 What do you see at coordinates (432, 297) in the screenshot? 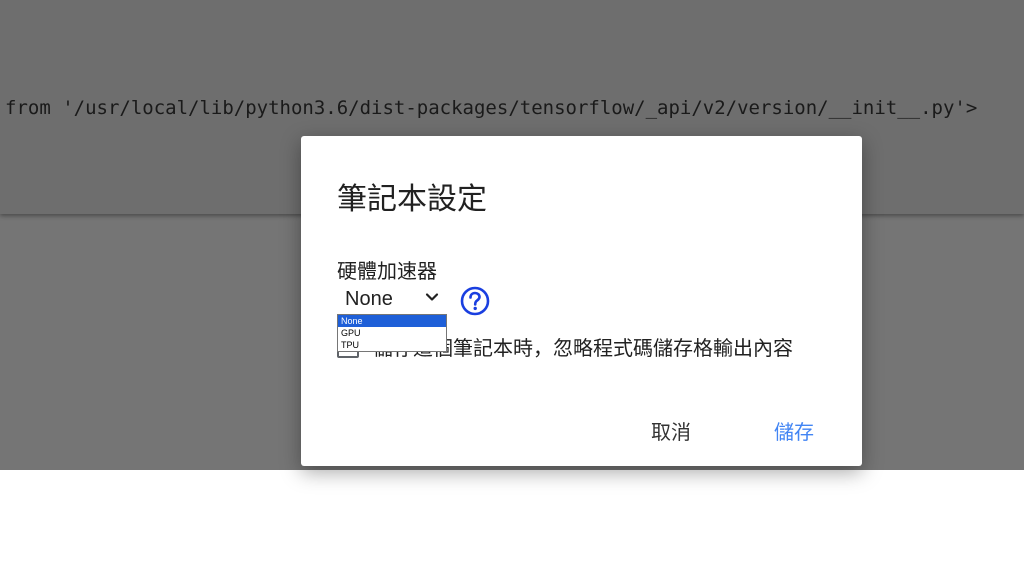
I see `chevron-down-icon` at bounding box center [432, 297].